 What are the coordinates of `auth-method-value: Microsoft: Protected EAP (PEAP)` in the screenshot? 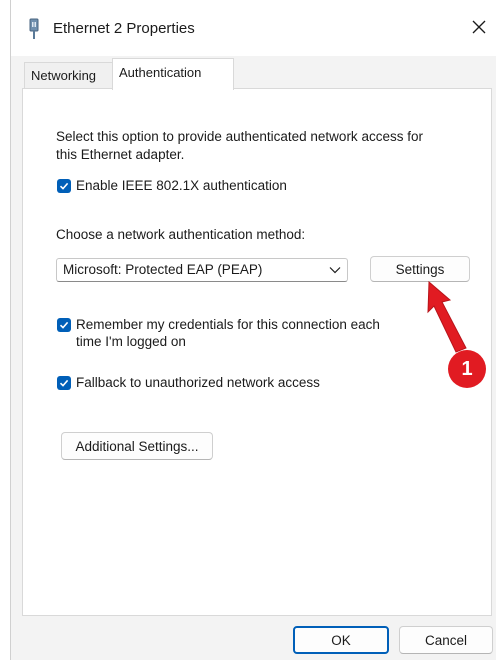 It's located at (163, 269).